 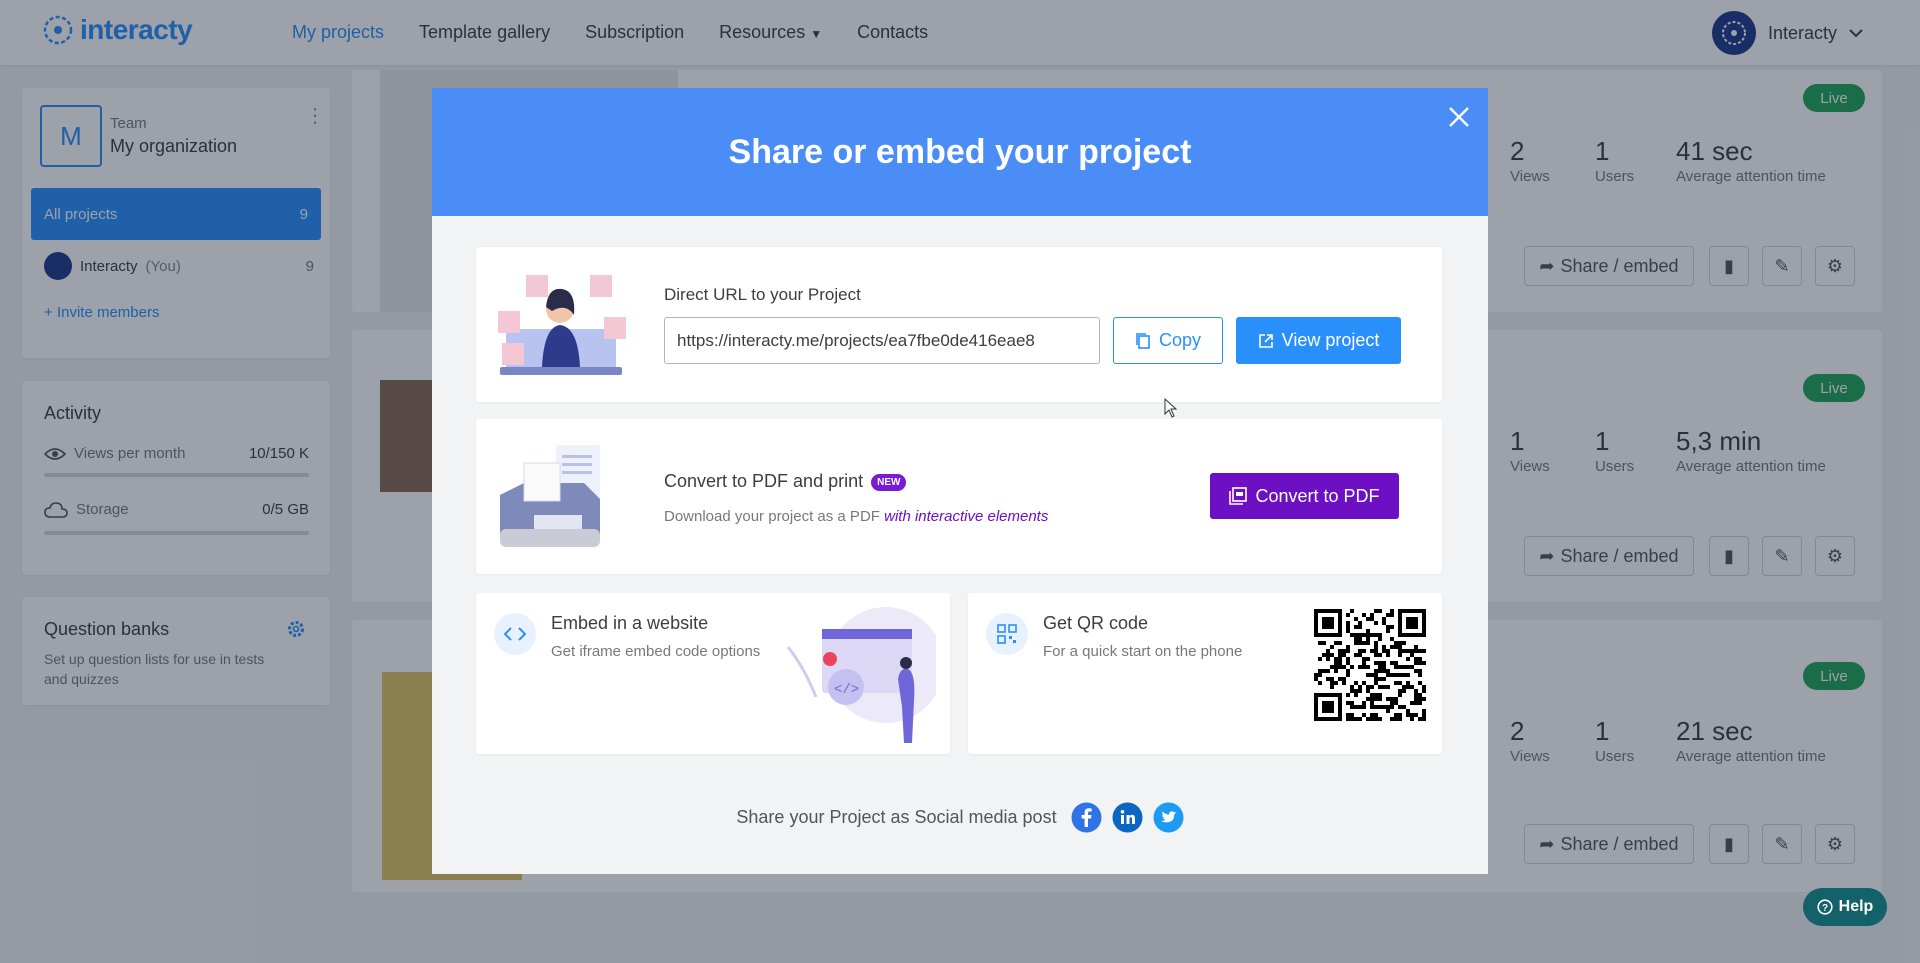 I want to click on view-project-button: View project, so click(x=1318, y=340).